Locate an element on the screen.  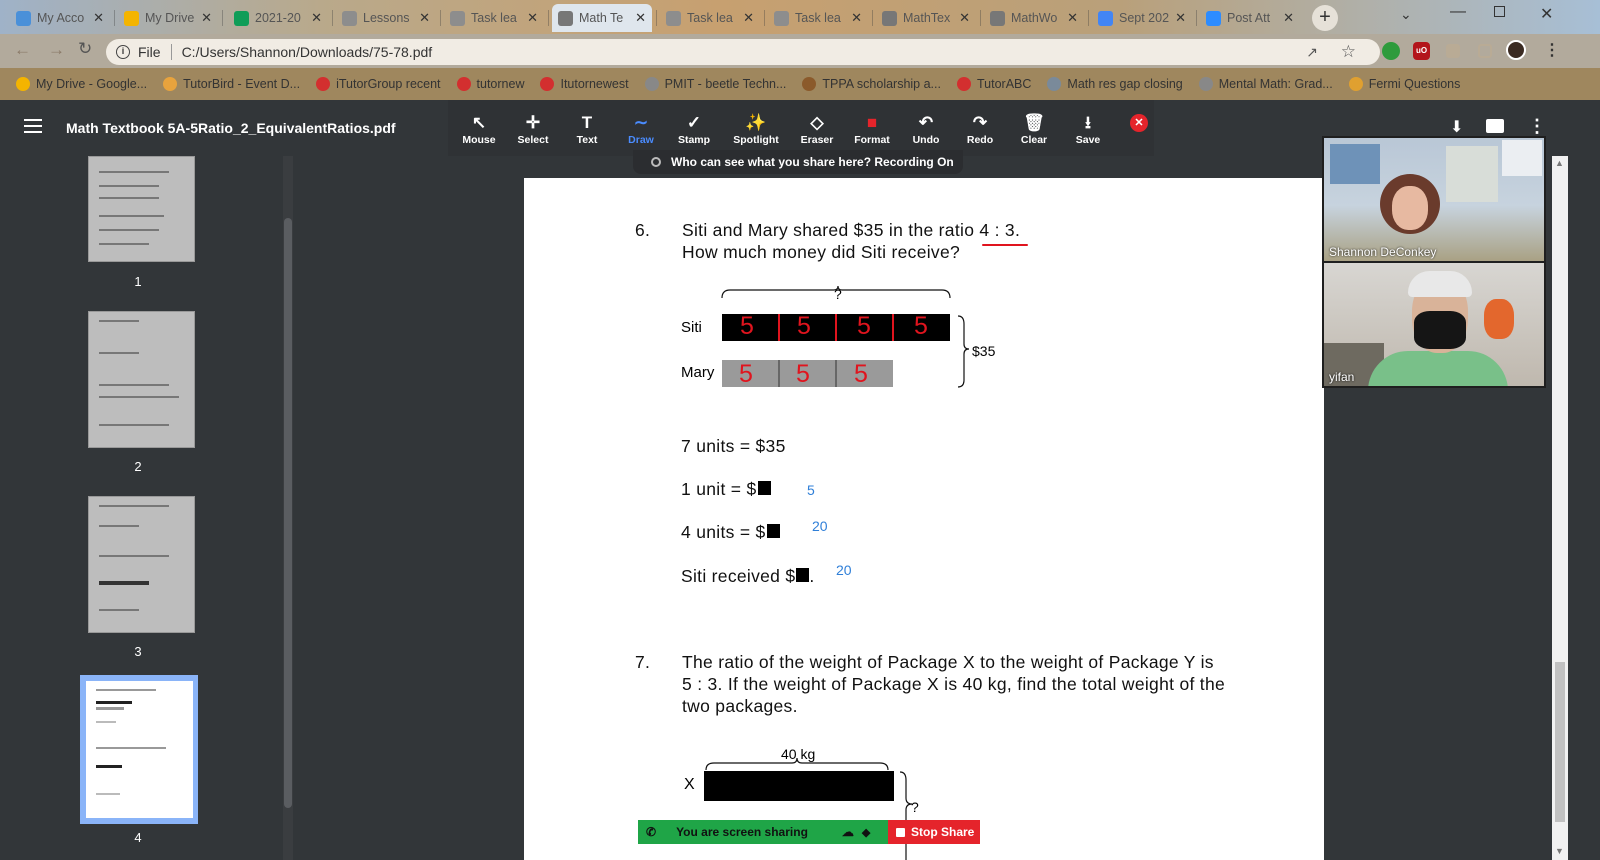
close-annotate-button: ✕ is located at coordinates (1139, 123).